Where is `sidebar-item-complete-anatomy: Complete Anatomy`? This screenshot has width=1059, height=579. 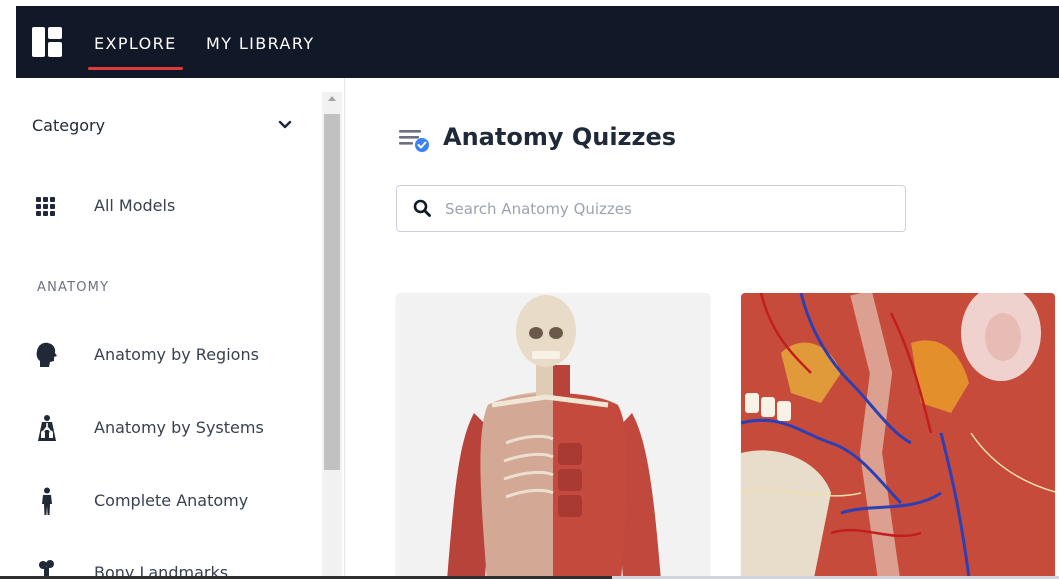 sidebar-item-complete-anatomy: Complete Anatomy is located at coordinates (177, 500).